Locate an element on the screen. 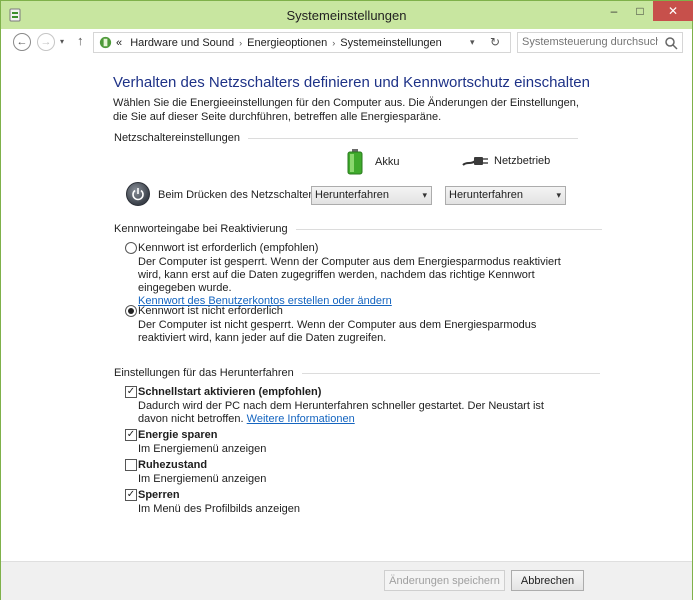 The image size is (693, 600). password-required-radio is located at coordinates (131, 248).